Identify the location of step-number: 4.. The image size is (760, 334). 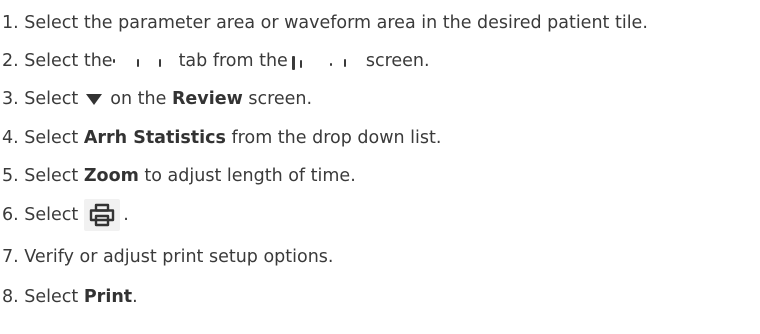
(10, 138).